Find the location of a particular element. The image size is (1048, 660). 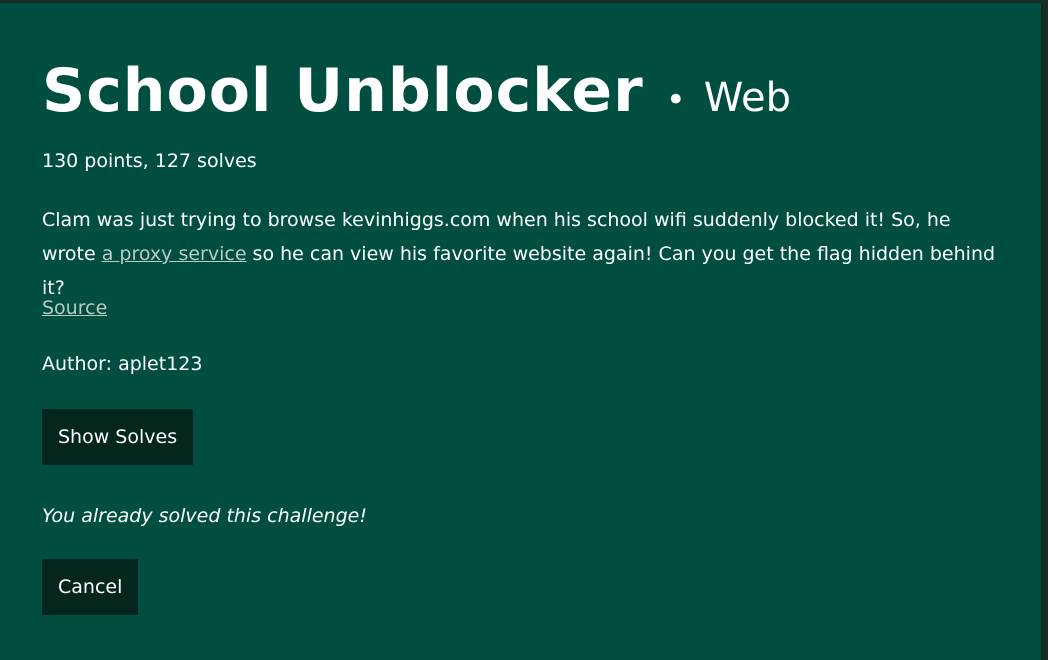

author-line: Author: aplet123 is located at coordinates (122, 364).